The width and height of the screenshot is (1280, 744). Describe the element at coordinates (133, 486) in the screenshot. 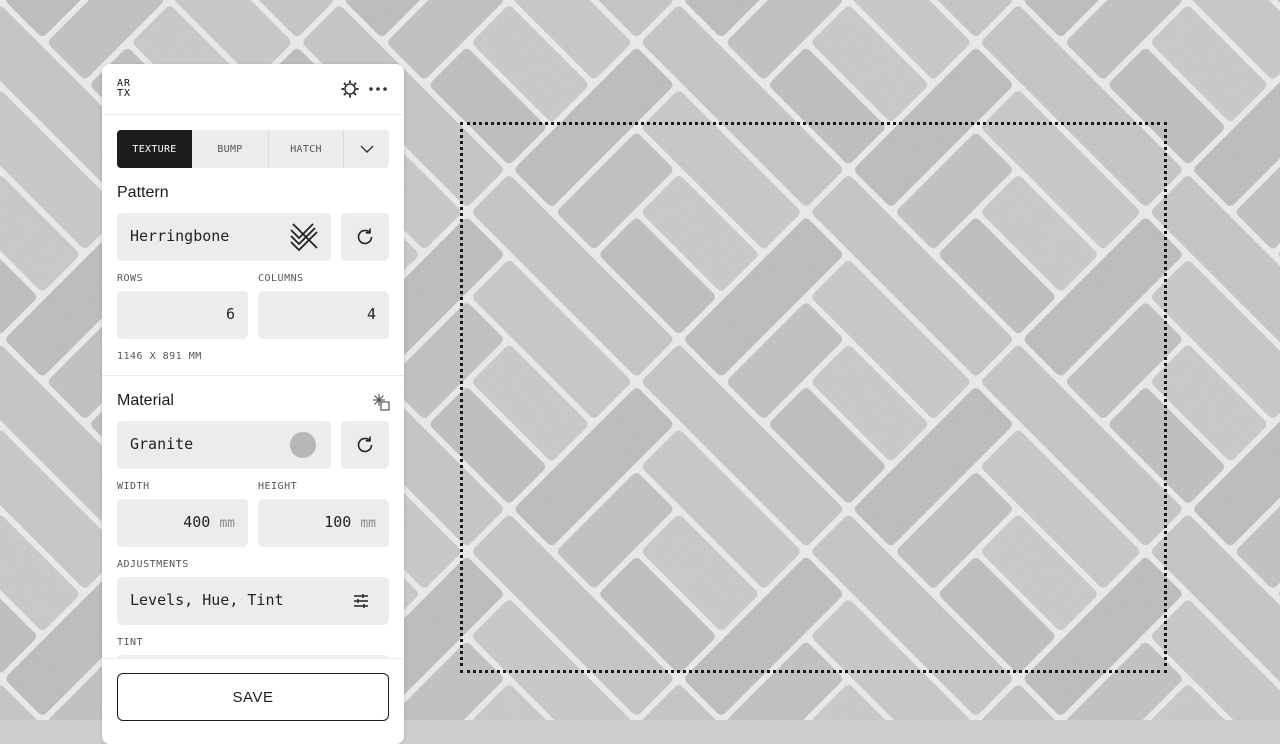

I see `width-label: WIDTH` at that location.